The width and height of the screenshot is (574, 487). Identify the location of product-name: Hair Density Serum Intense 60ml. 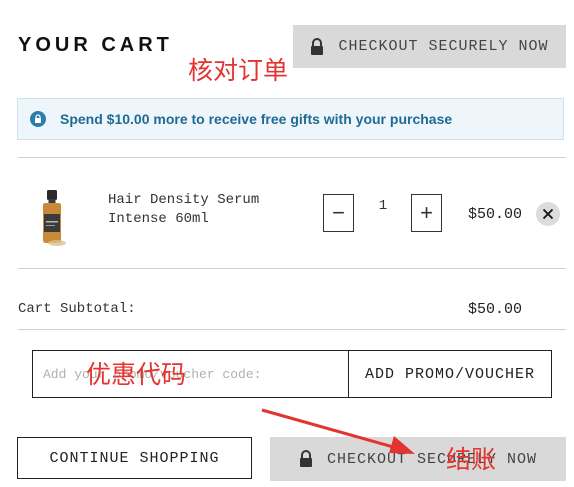
(203, 210).